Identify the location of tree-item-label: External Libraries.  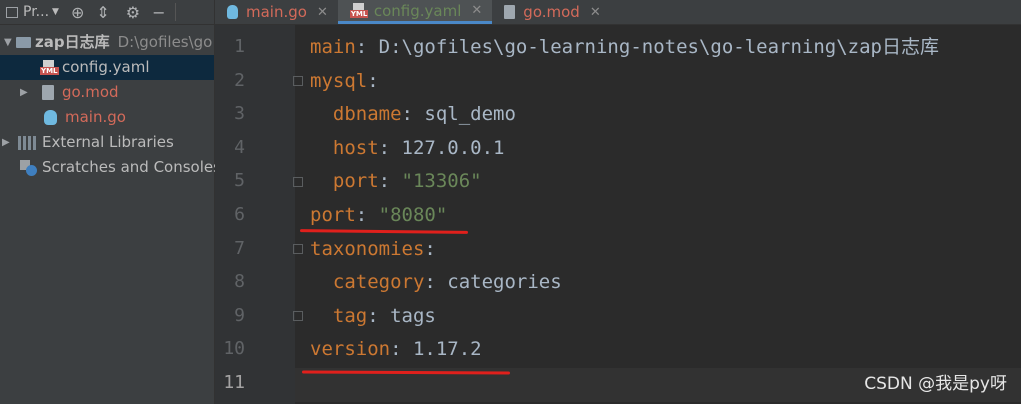
(108, 142).